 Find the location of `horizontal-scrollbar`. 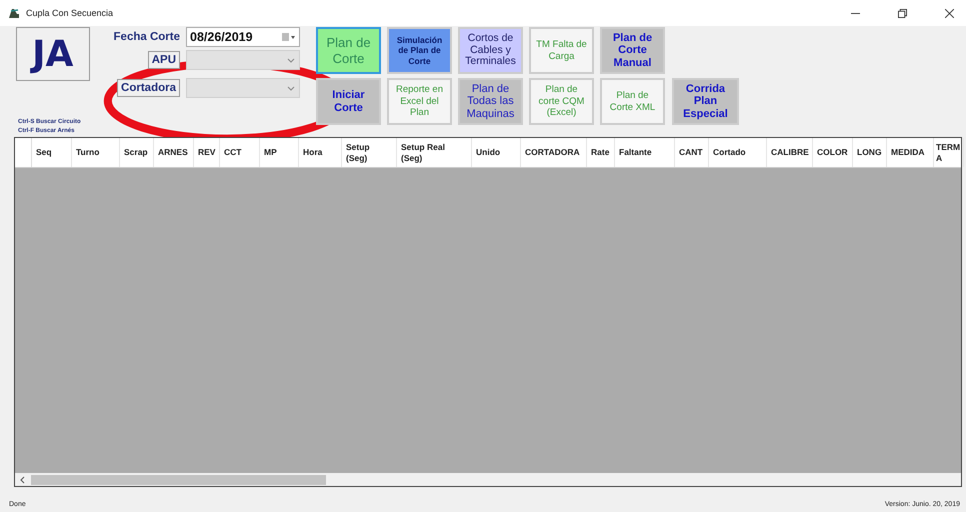

horizontal-scrollbar is located at coordinates (488, 479).